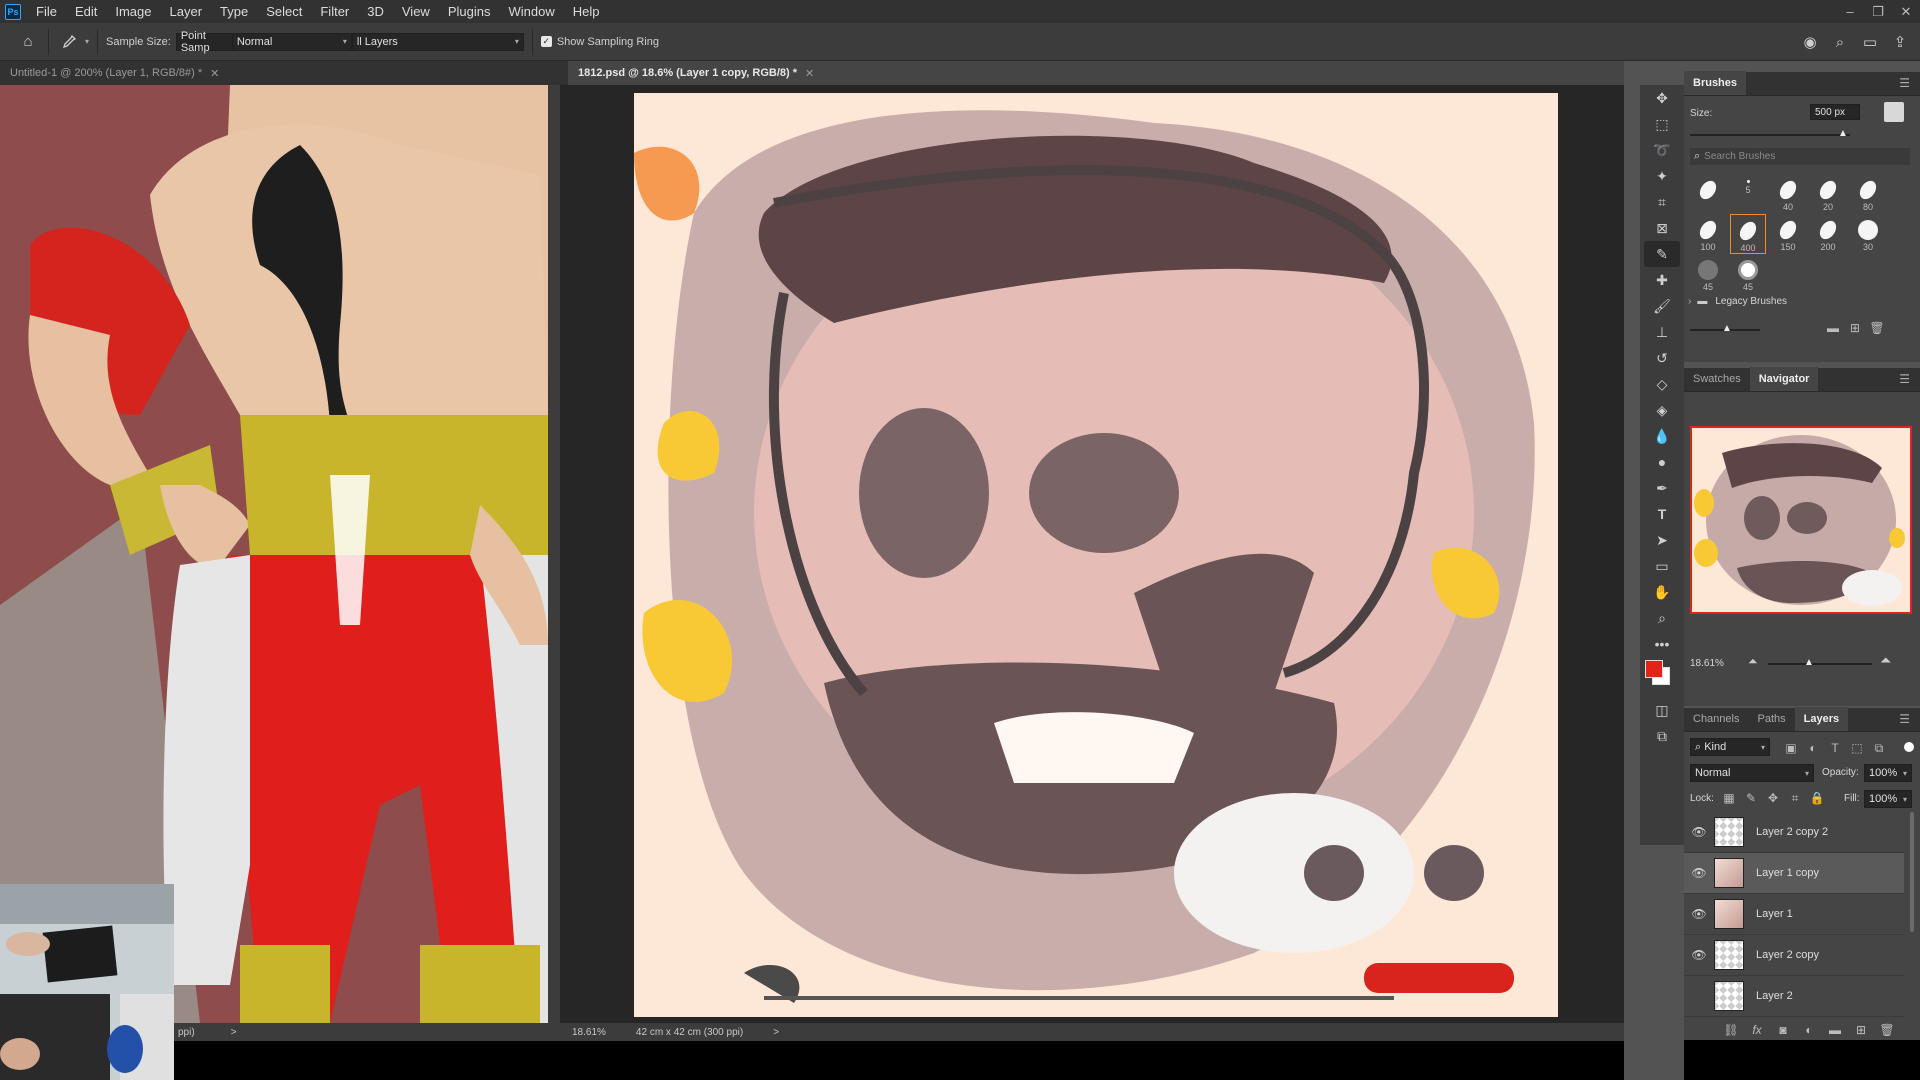 The height and width of the screenshot is (1080, 1920). I want to click on lock-pixels-icon: ✎, so click(1751, 798).